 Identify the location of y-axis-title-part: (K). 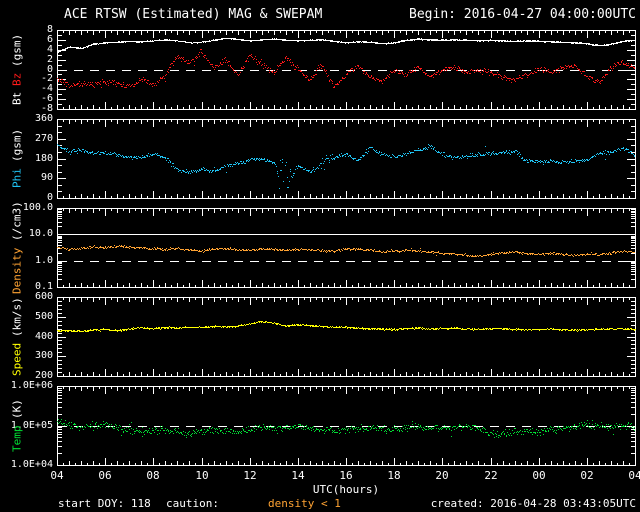
(17, 409).